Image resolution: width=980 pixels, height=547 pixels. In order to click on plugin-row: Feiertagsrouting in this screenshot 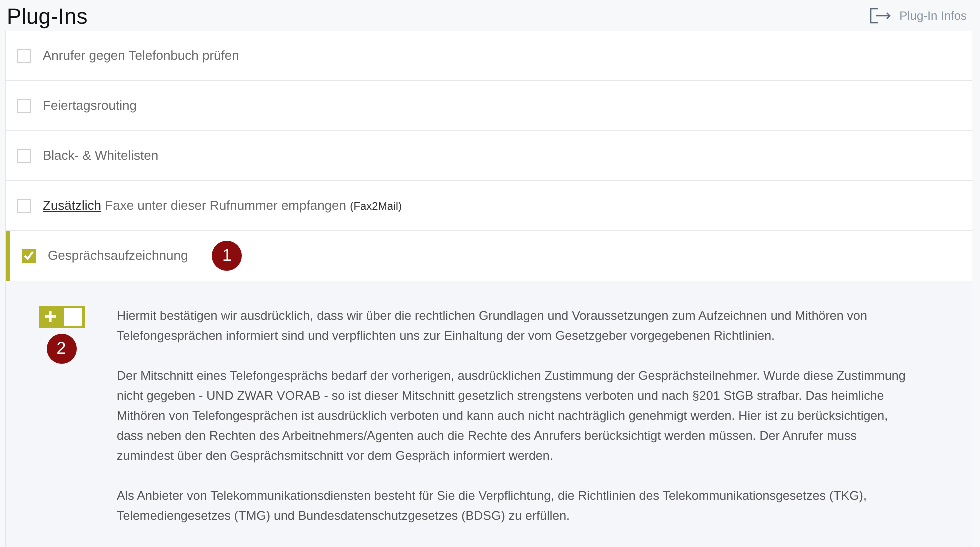, I will do `click(489, 106)`.